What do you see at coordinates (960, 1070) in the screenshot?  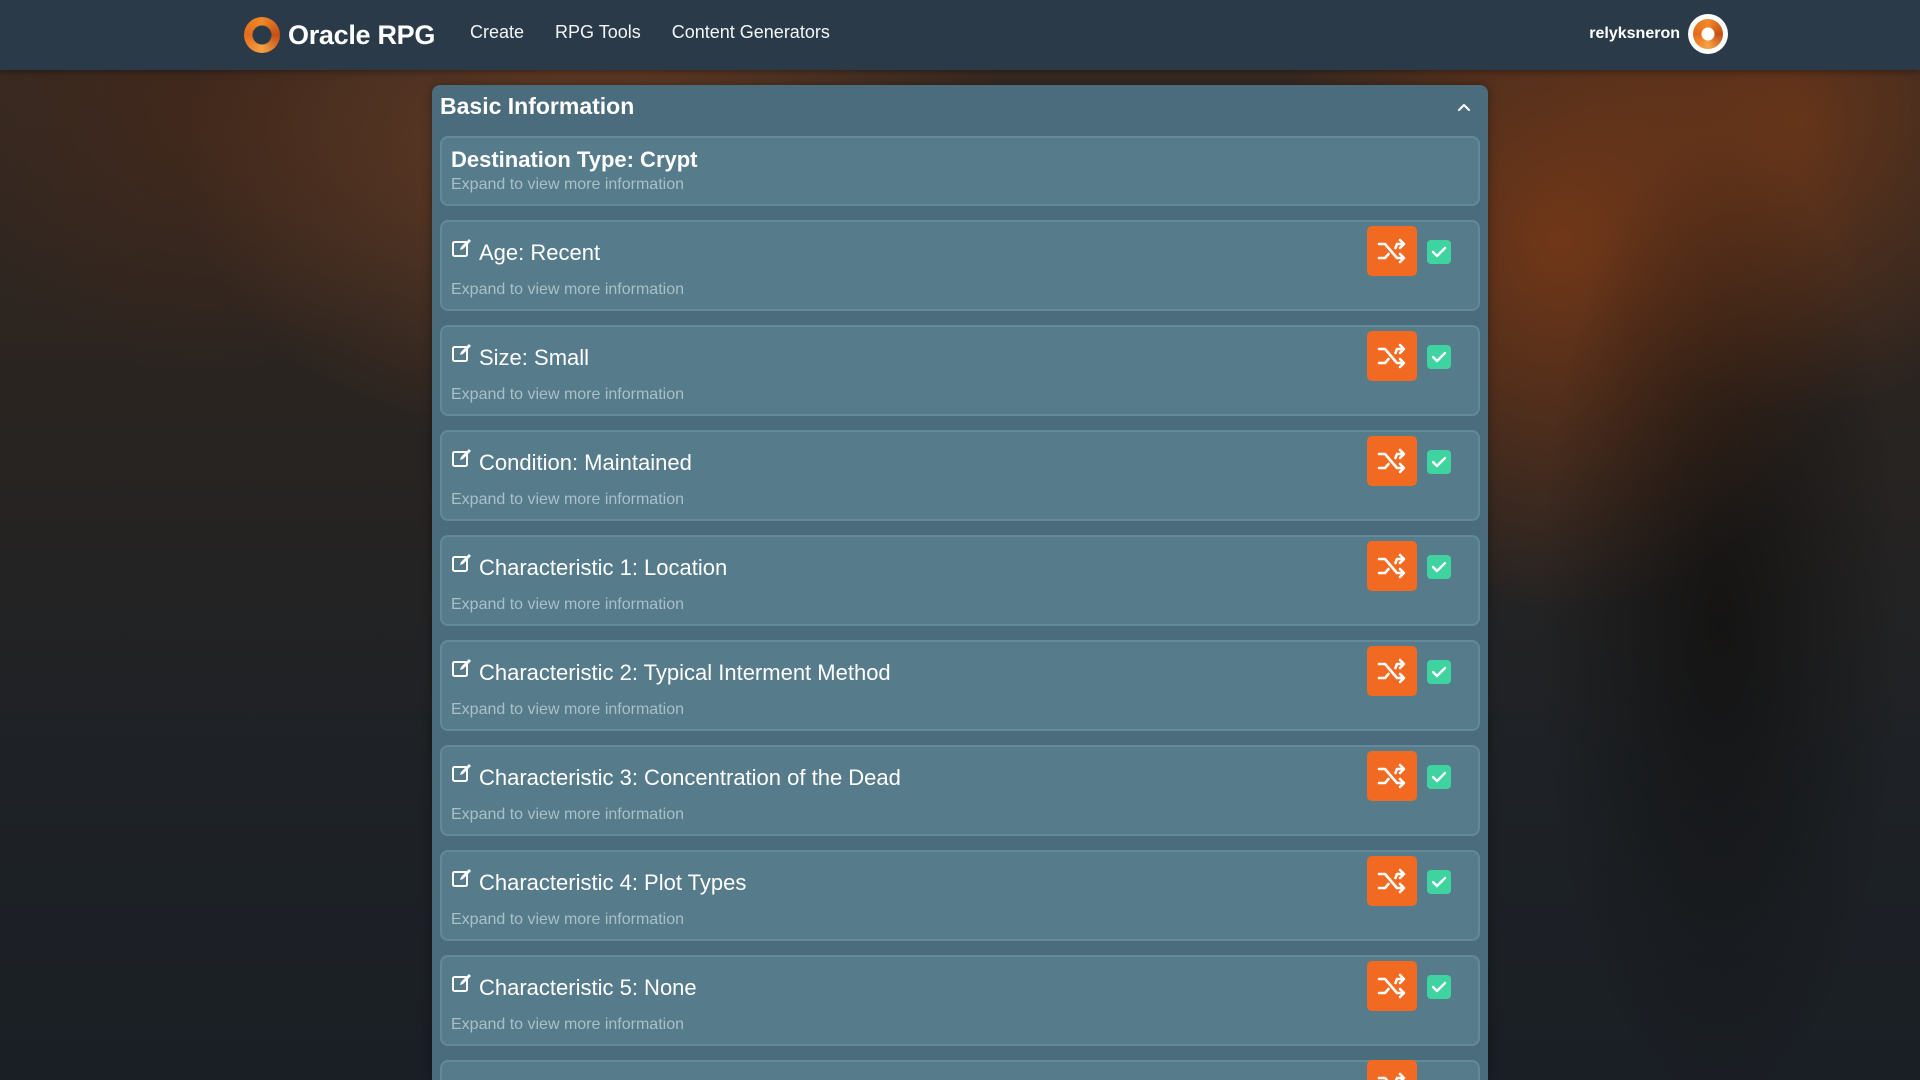 I see `list-item-partial` at bounding box center [960, 1070].